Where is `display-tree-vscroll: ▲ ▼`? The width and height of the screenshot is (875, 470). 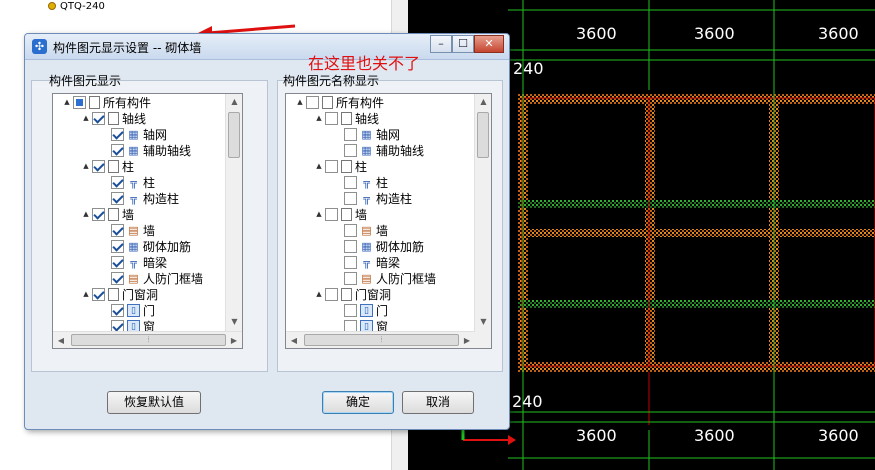 display-tree-vscroll: ▲ ▼ is located at coordinates (233, 221).